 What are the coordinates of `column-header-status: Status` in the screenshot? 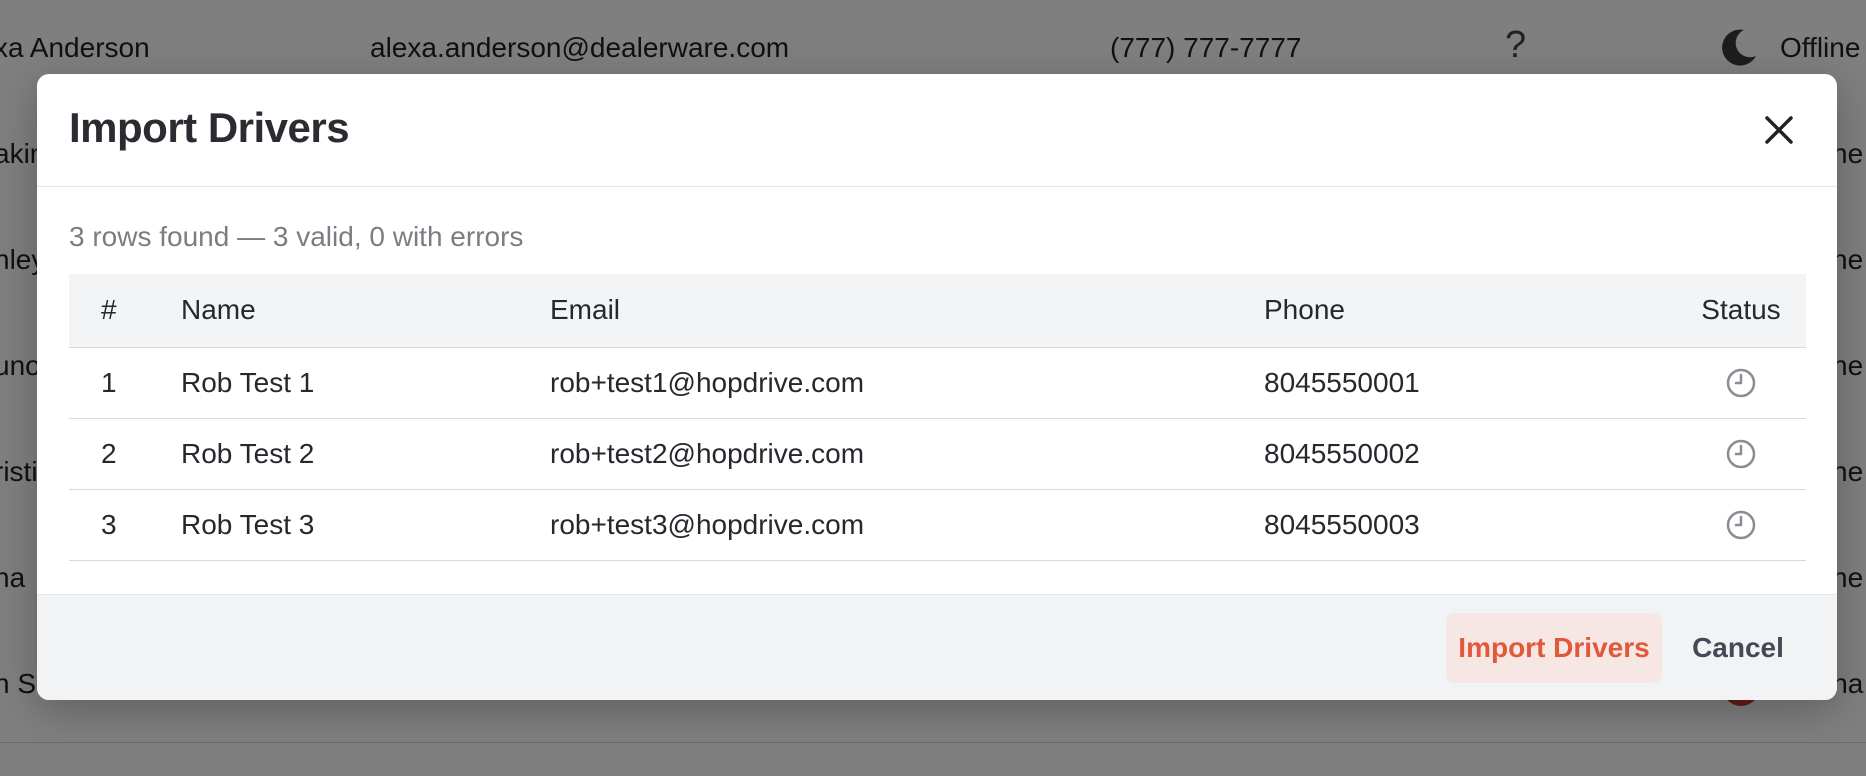 It's located at (1741, 311).